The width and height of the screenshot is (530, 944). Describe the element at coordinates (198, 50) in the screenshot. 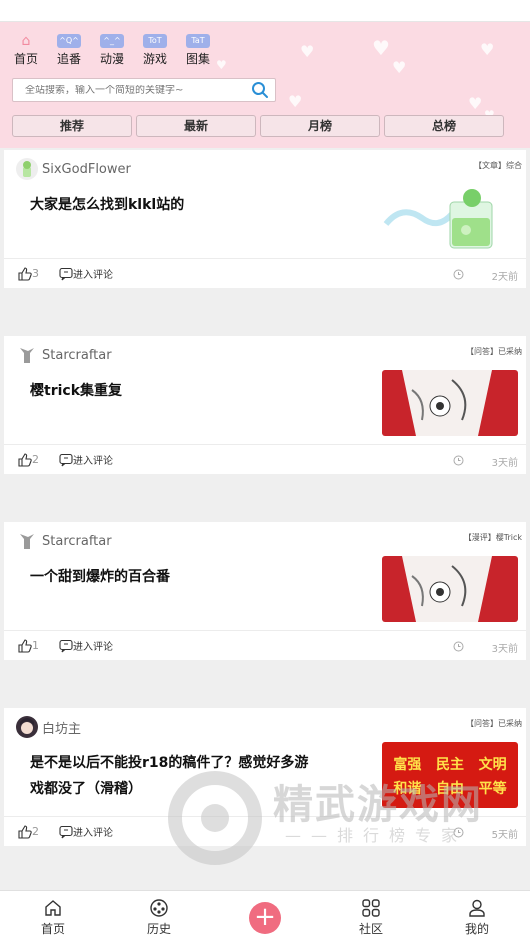

I see `nav-item-gallery: TaT 图集` at that location.